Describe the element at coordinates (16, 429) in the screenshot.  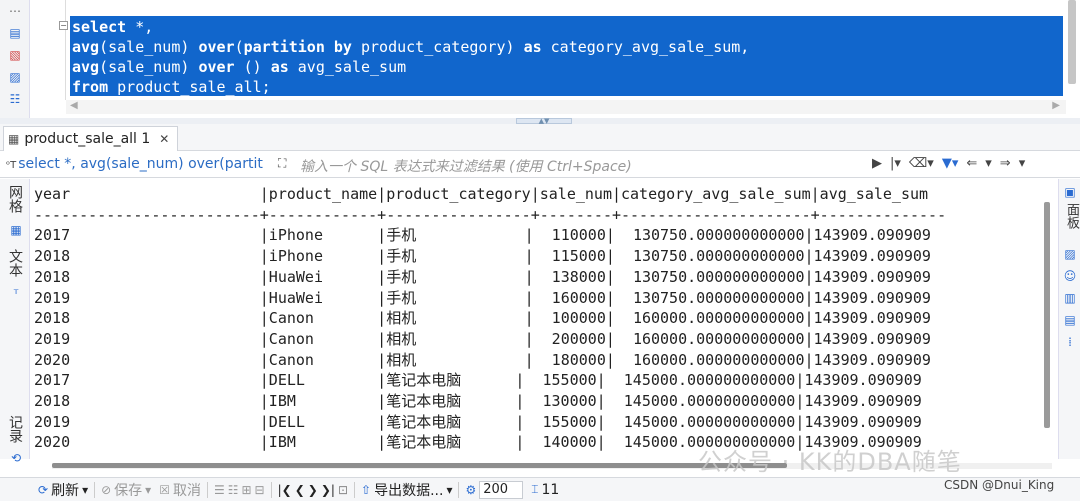
I see `tab-record: 记录` at that location.